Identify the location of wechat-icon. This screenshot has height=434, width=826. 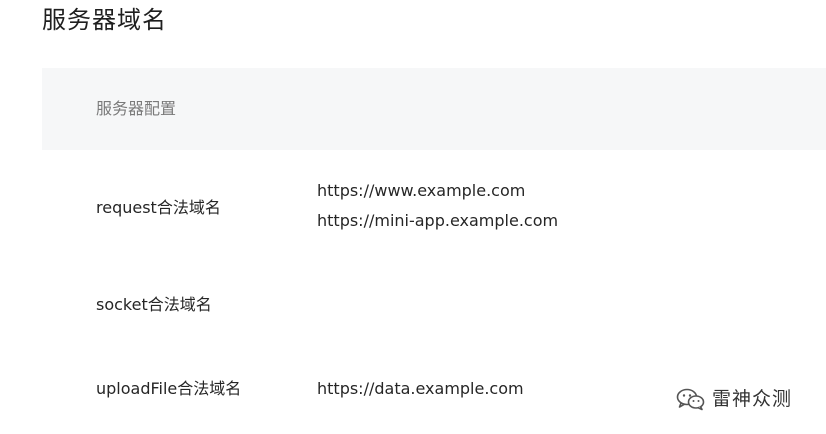
(690, 399).